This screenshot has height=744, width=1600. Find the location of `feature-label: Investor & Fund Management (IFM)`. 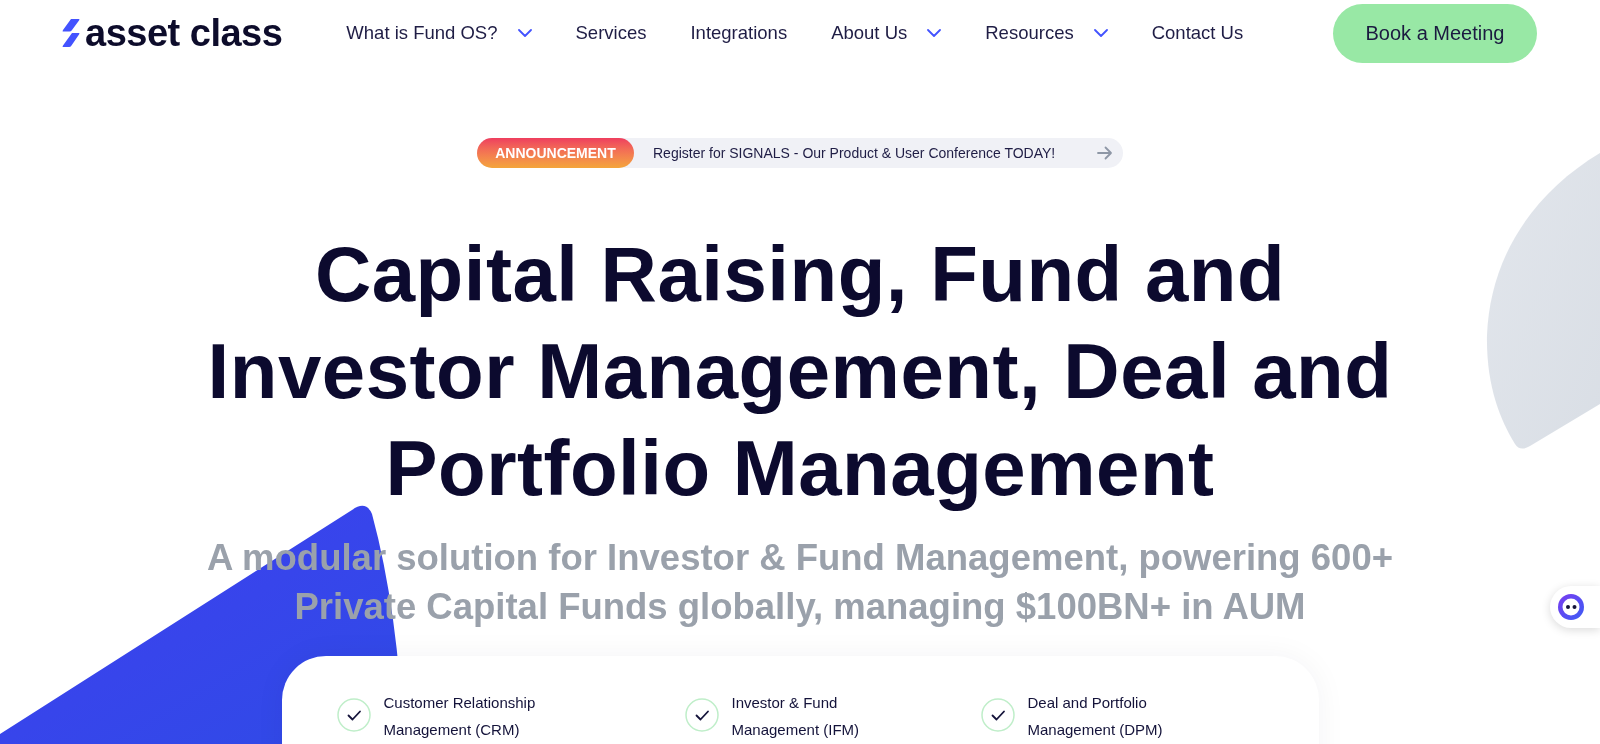

feature-label: Investor & Fund Management (IFM) is located at coordinates (796, 716).